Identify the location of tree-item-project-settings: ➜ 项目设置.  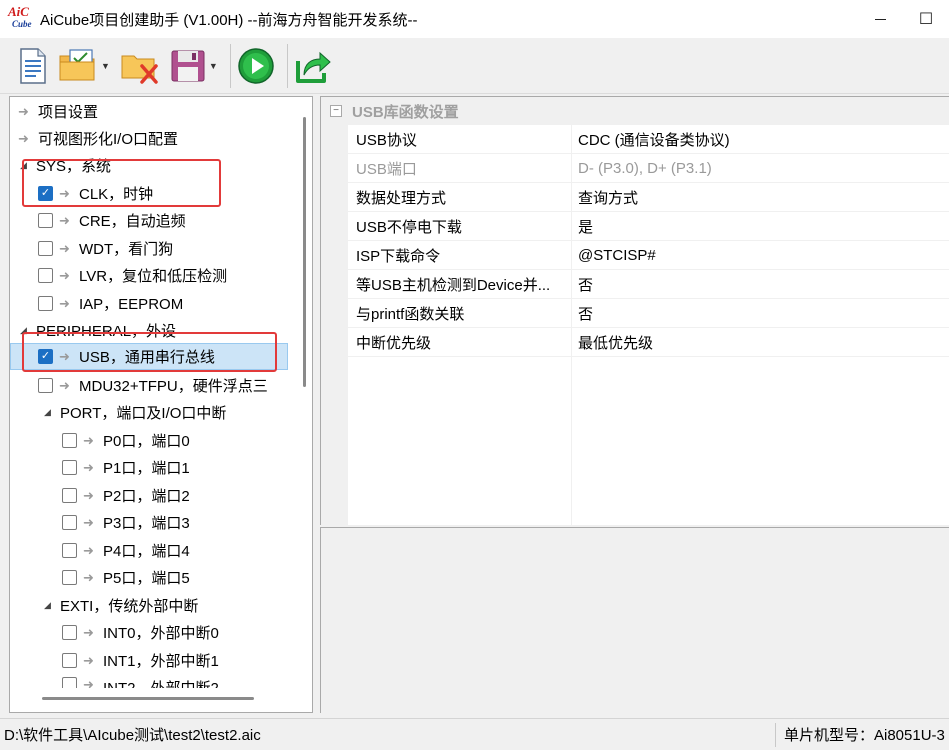
(58, 111).